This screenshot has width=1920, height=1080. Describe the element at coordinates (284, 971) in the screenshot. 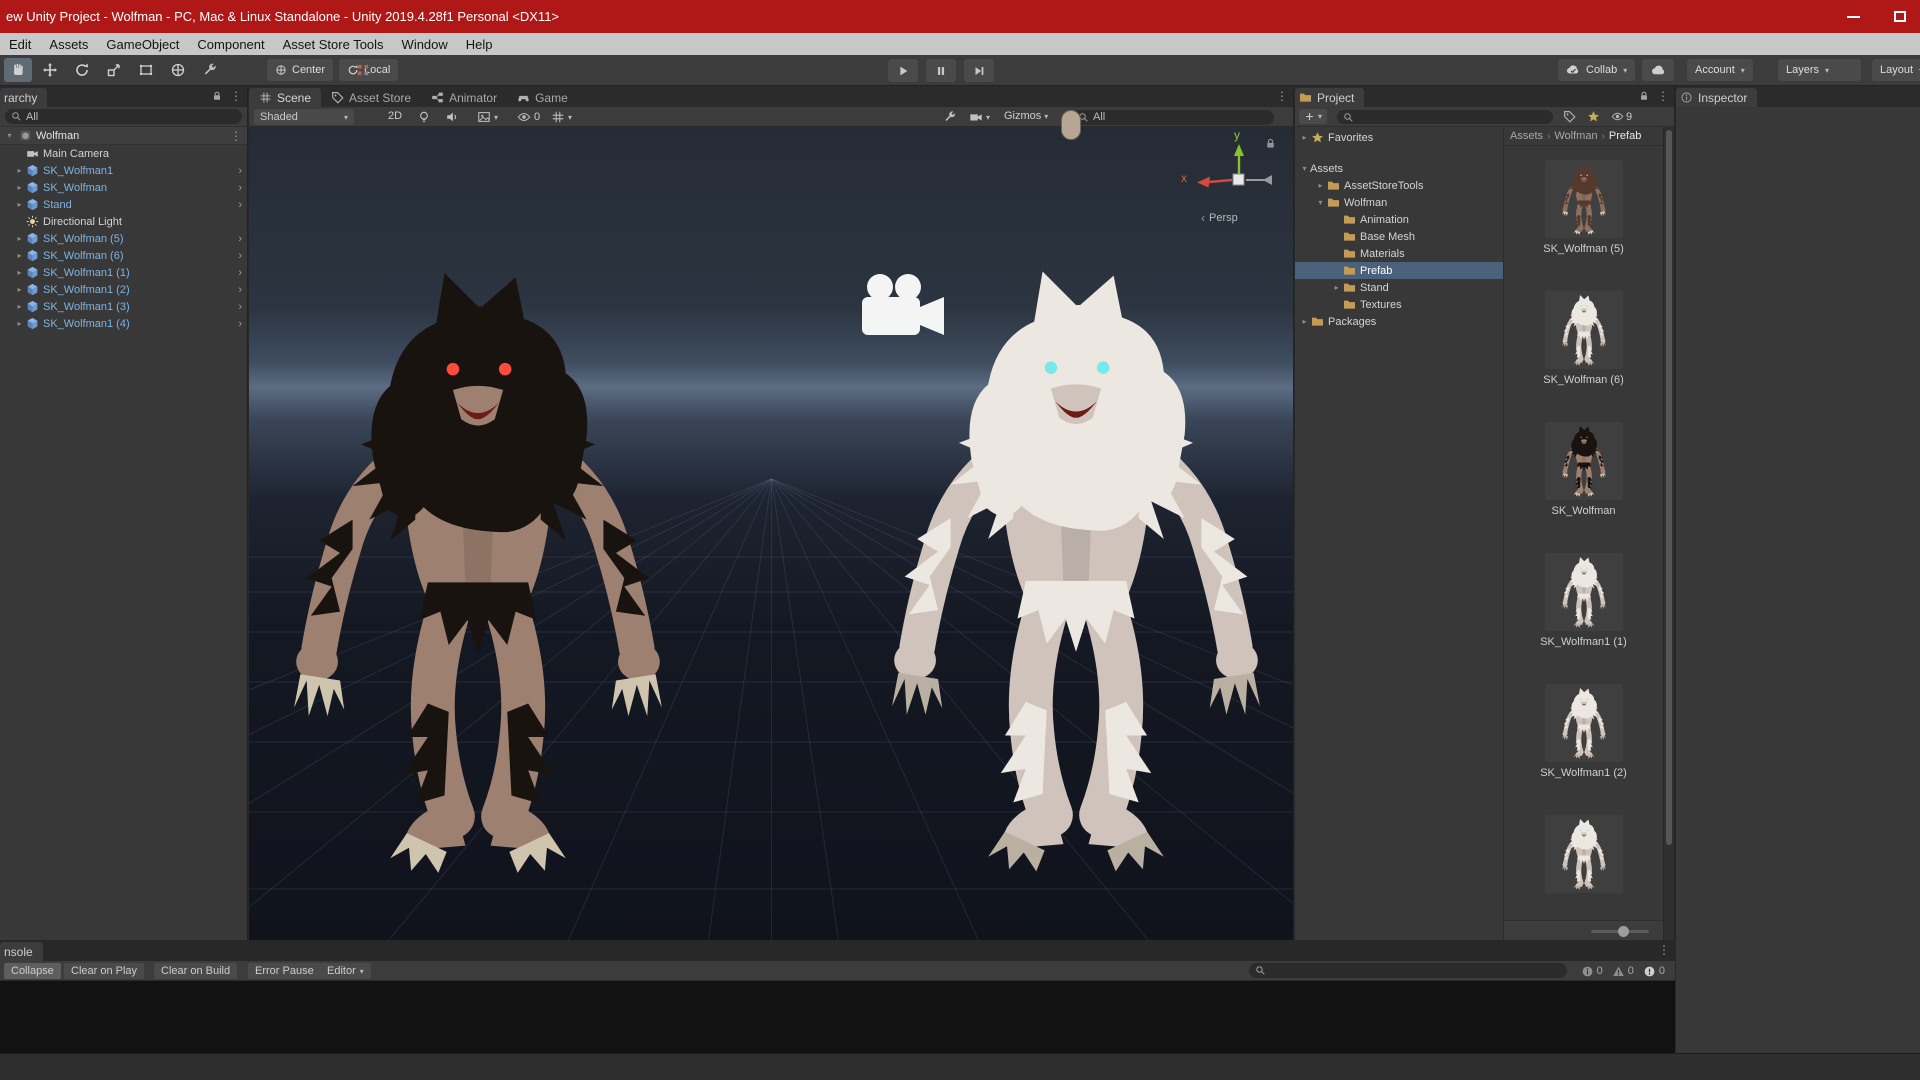

I see `error-pause-button: Error Pause` at that location.